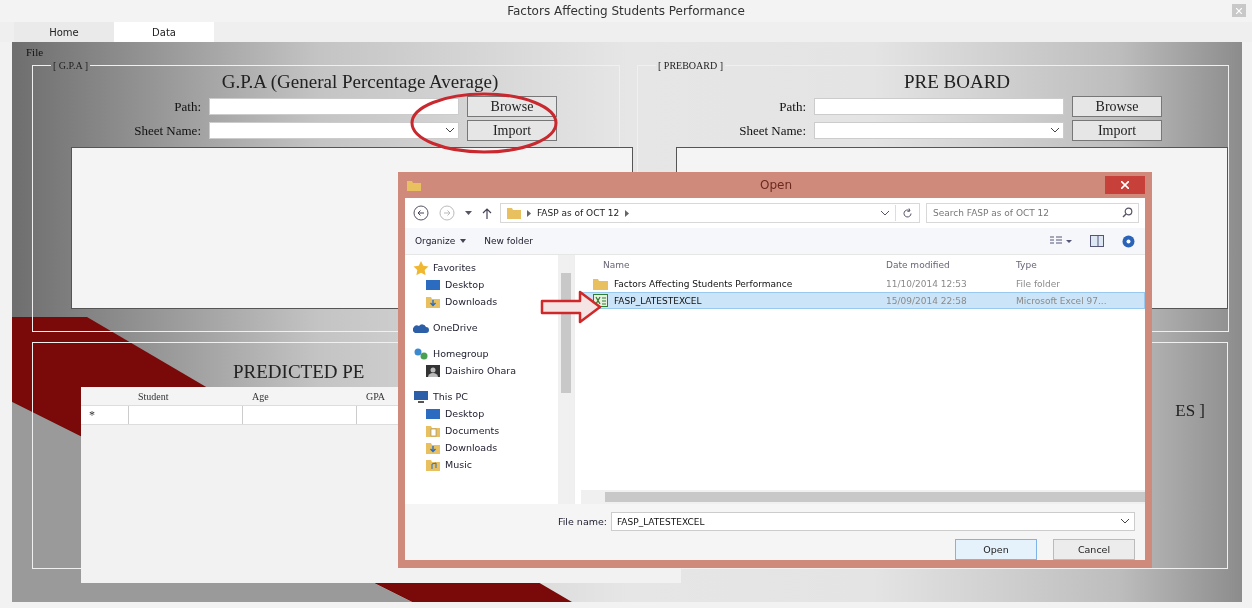 The image size is (1252, 608). I want to click on list-view-icon, so click(1061, 241).